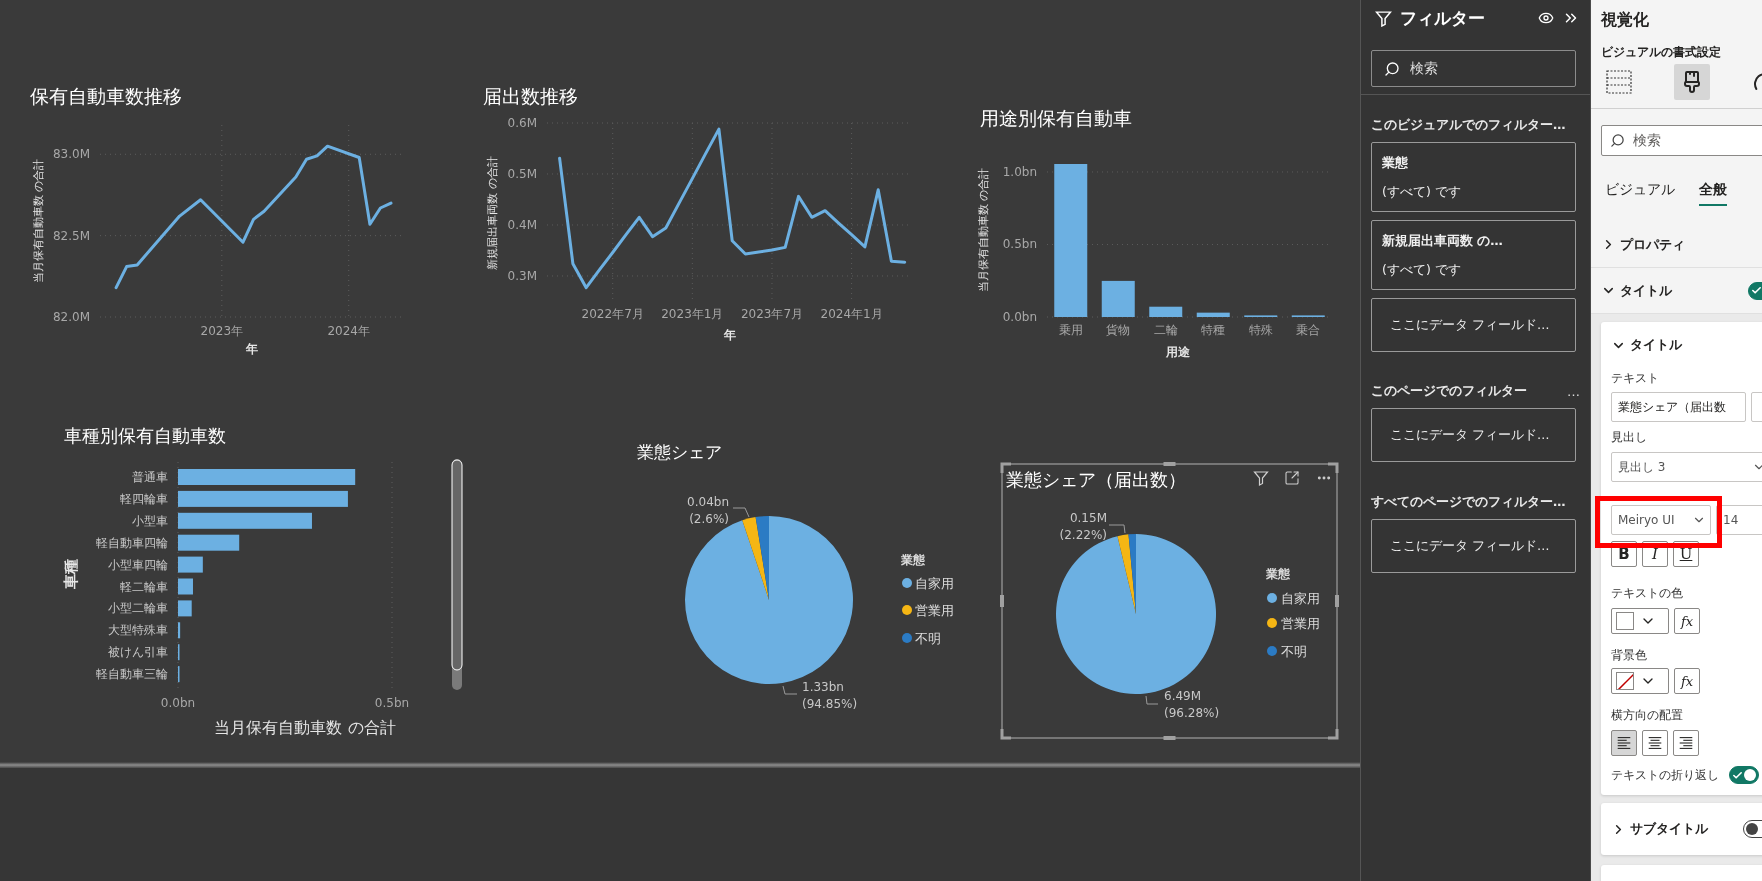  Describe the element at coordinates (1308, 330) in the screenshot. I see `axis-tick-label: 乗合` at that location.